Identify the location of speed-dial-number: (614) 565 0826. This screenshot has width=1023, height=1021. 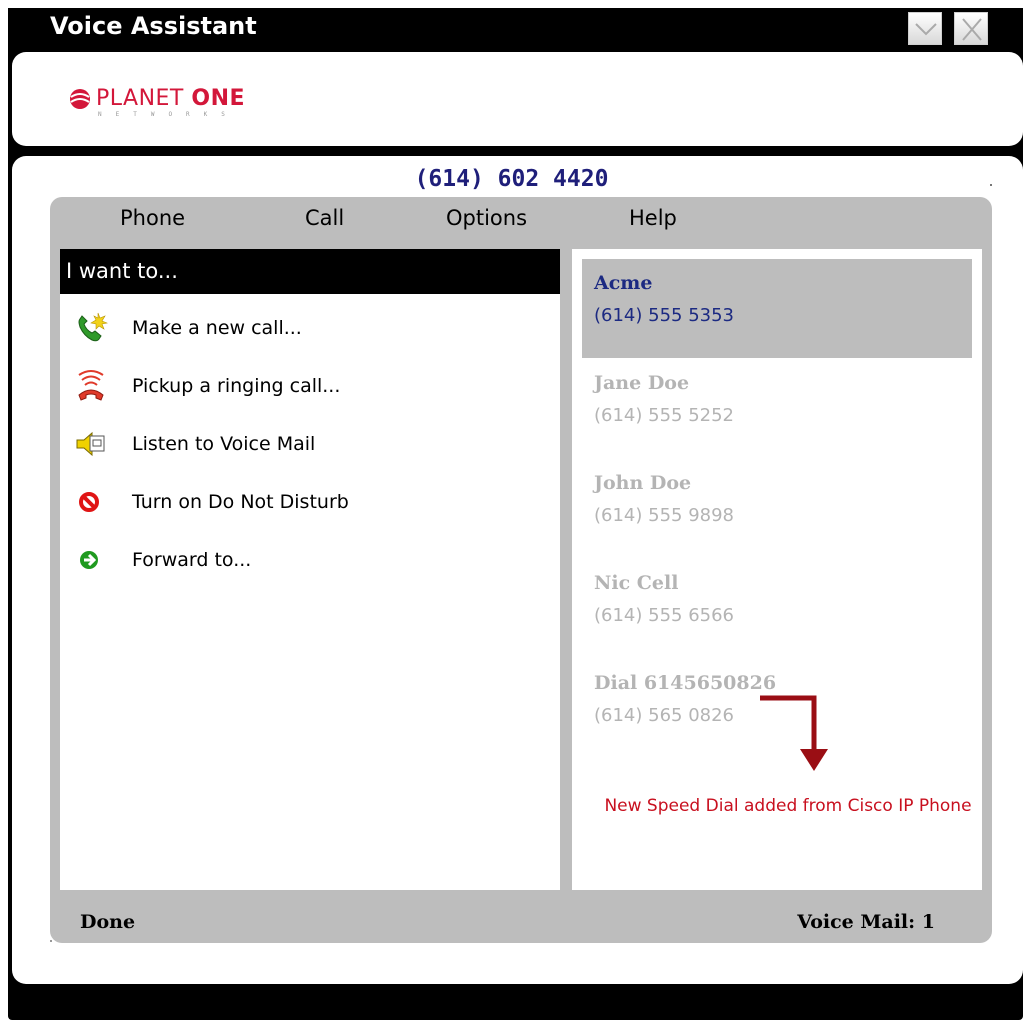
(664, 715).